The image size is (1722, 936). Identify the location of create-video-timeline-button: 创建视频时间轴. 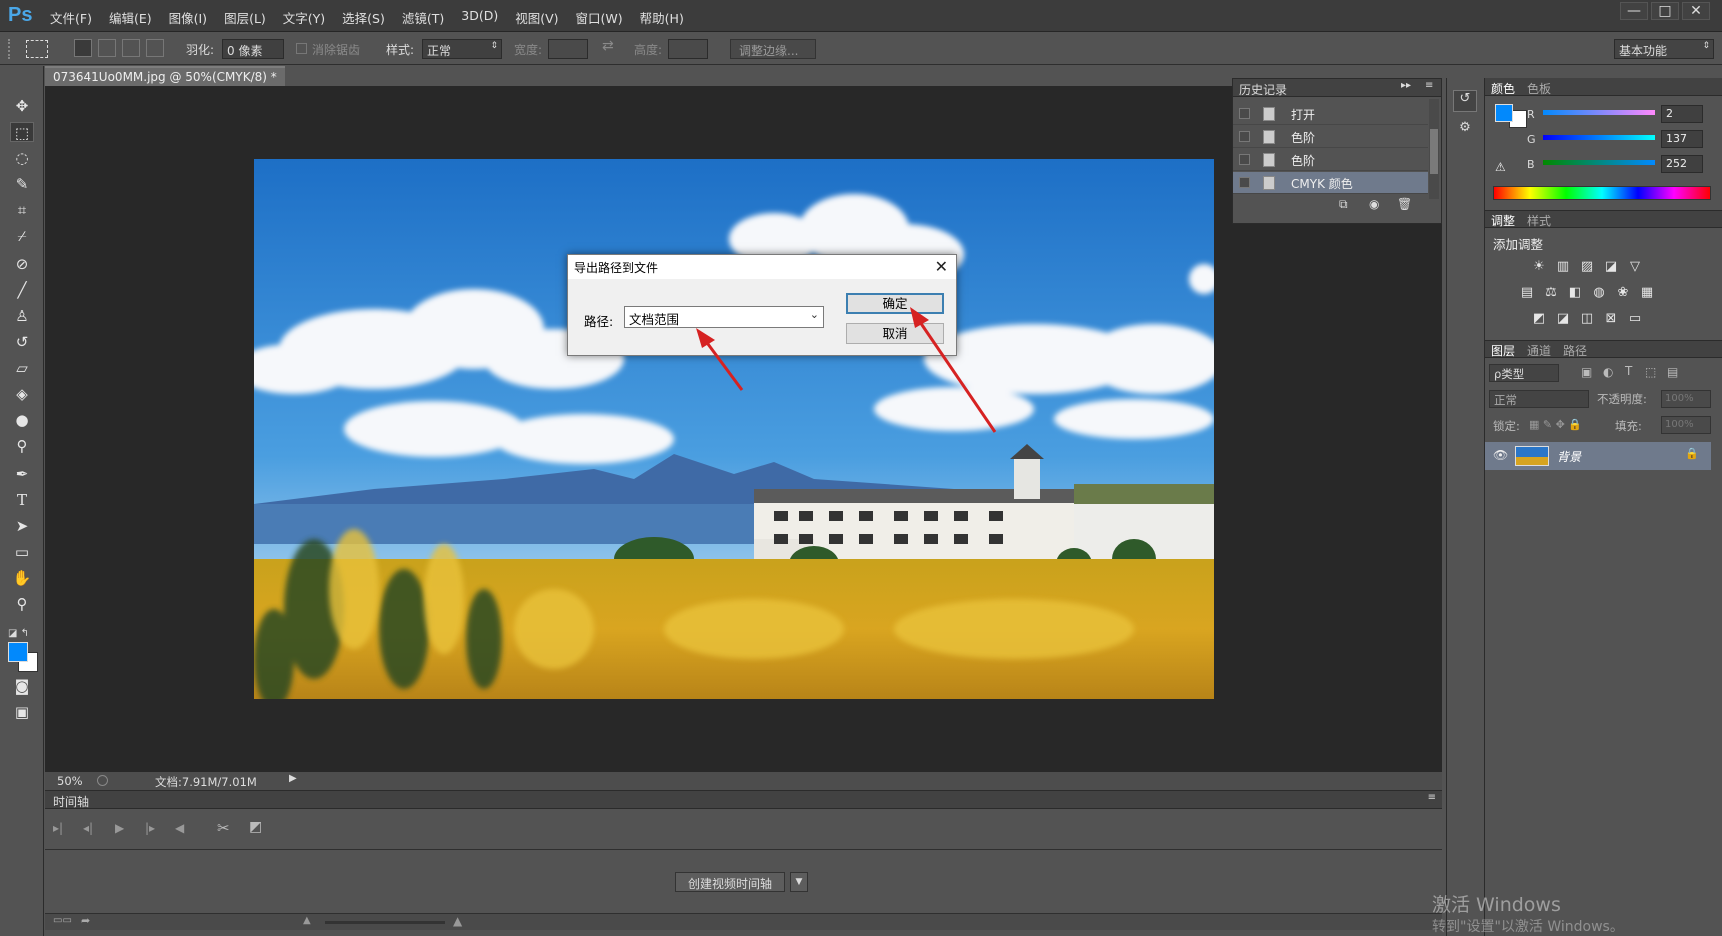
(730, 882).